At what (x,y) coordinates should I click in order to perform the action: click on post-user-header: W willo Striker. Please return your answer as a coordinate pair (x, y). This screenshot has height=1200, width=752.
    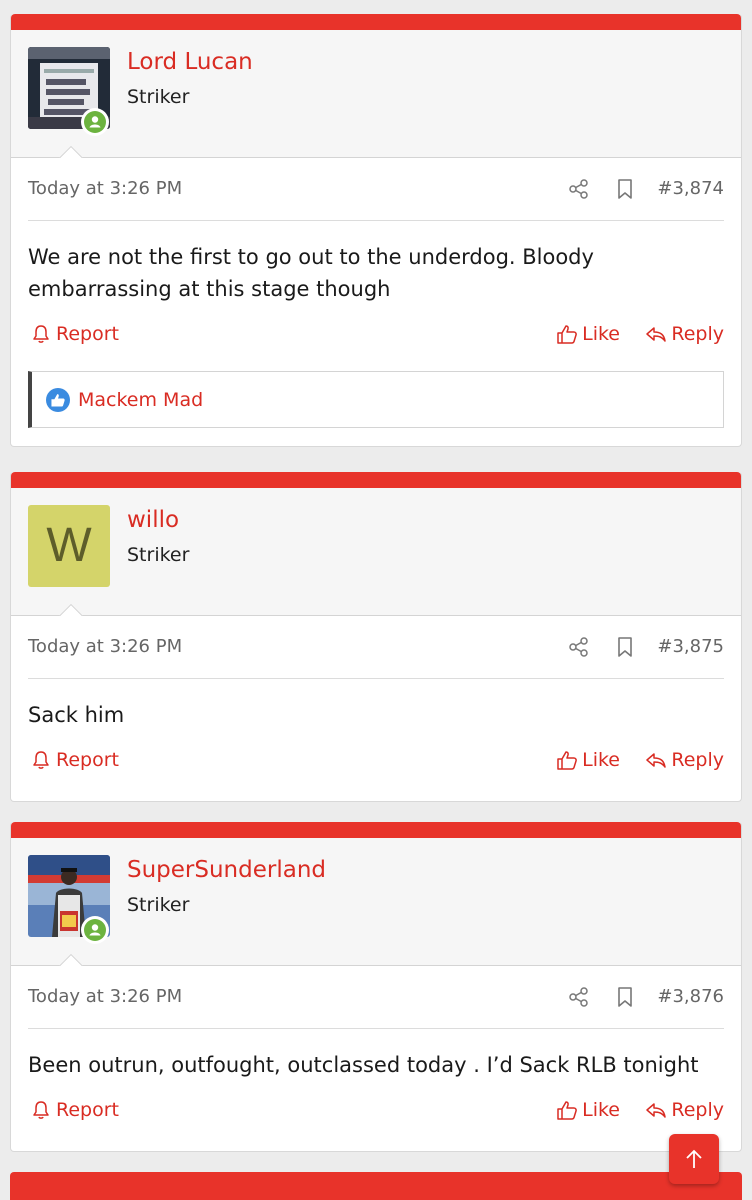
    Looking at the image, I should click on (376, 552).